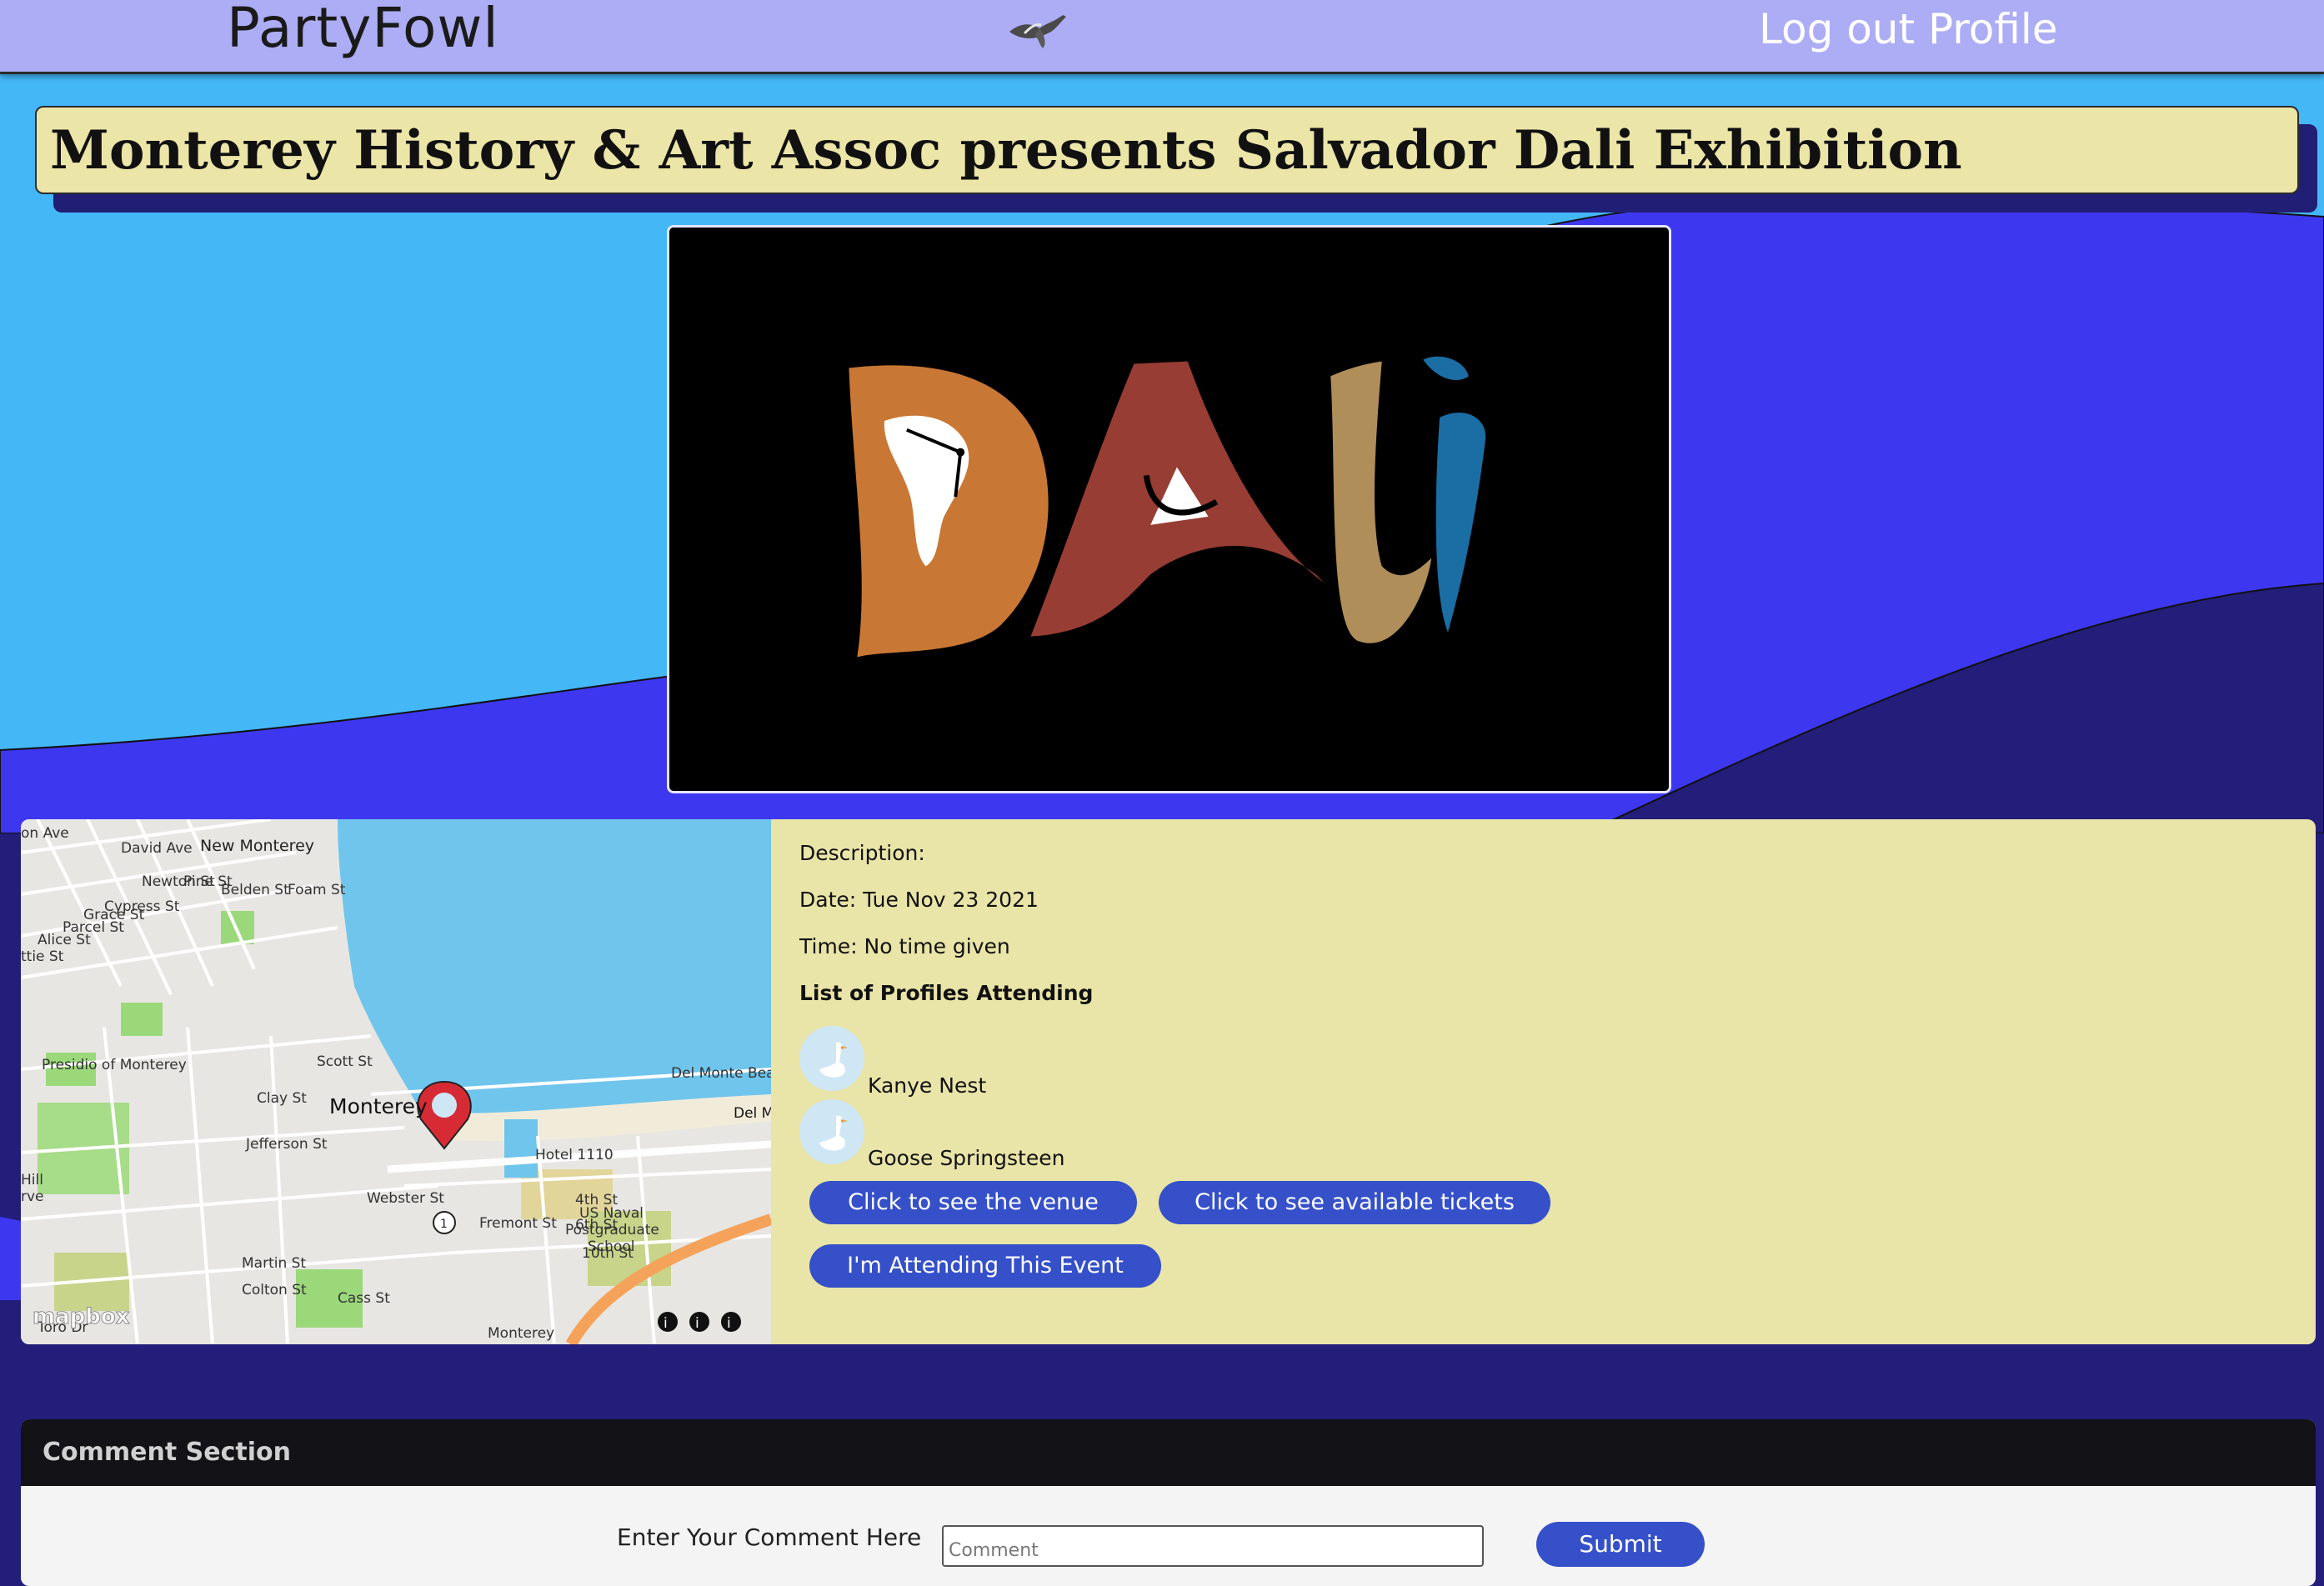 This screenshot has height=1586, width=2324. I want to click on svg-text: 6th St, so click(597, 1225).